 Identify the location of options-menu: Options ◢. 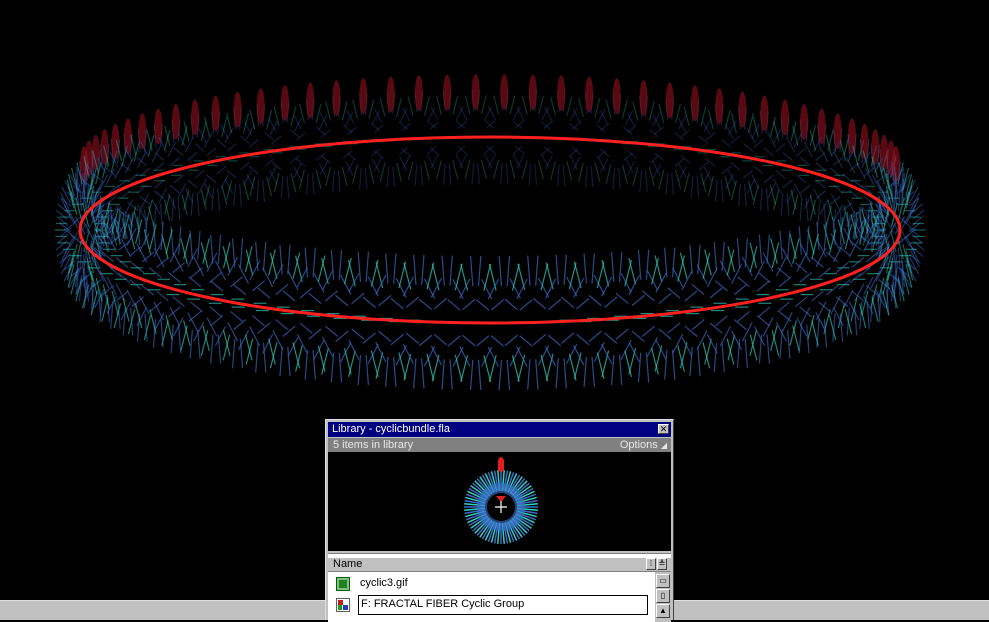
(643, 445).